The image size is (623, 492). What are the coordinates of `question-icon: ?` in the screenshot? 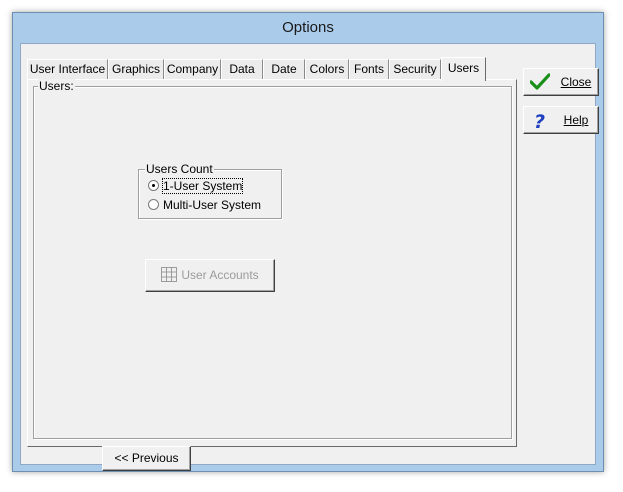 It's located at (539, 121).